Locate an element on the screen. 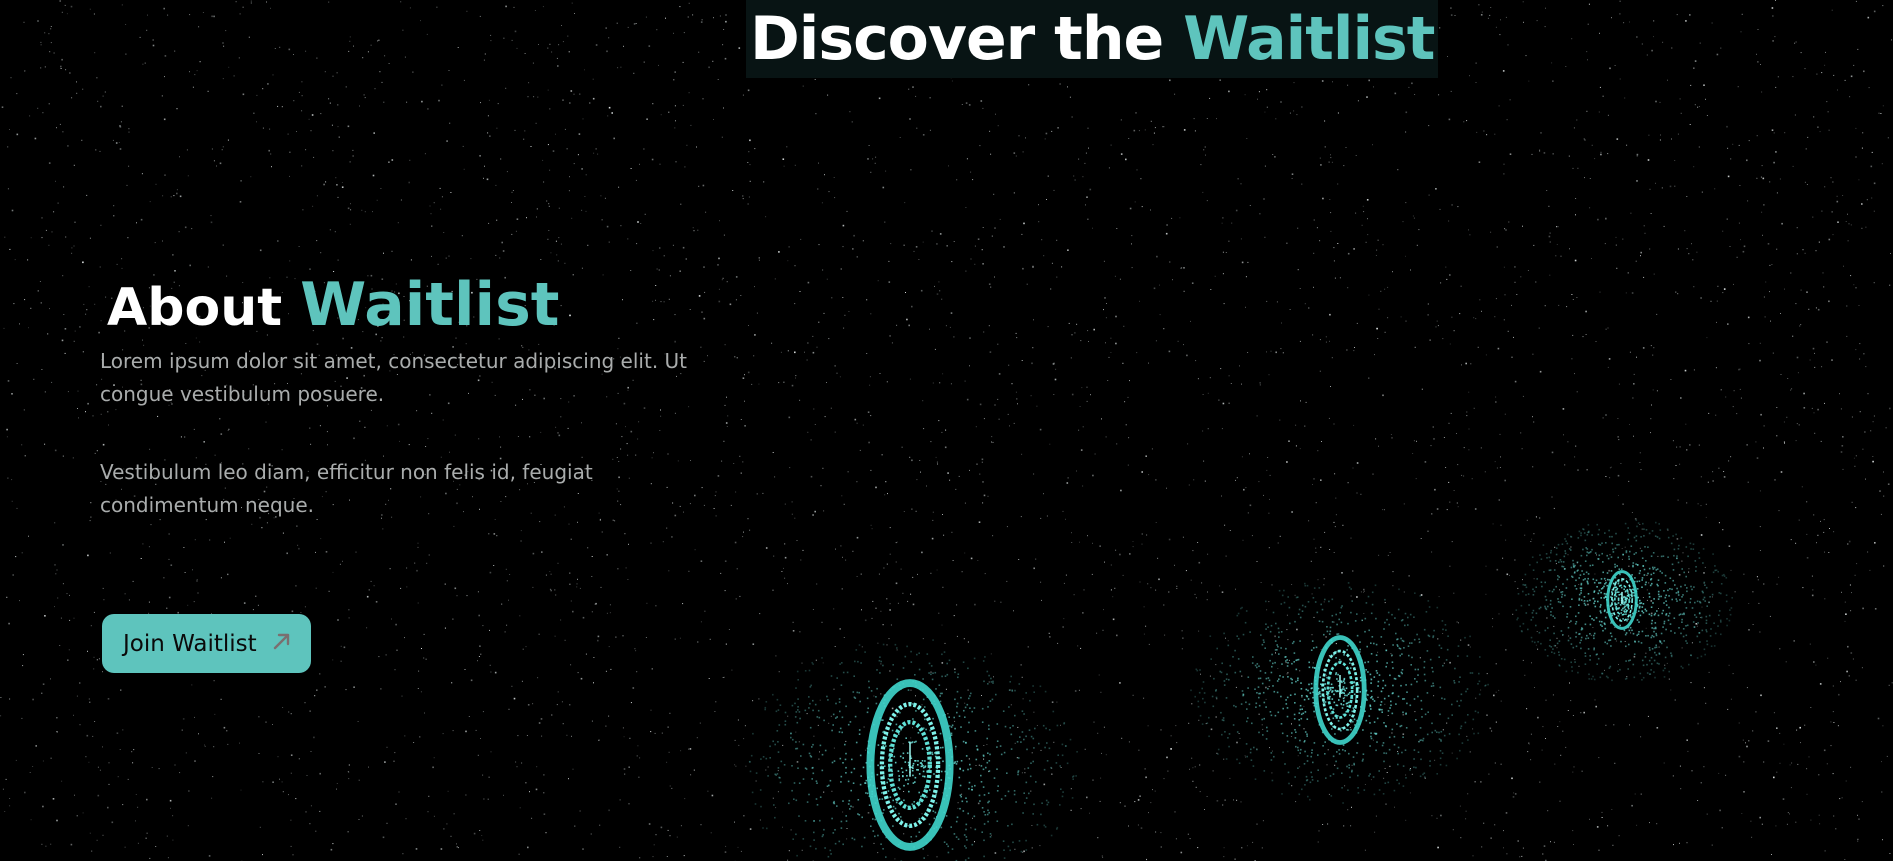 The width and height of the screenshot is (1893, 861). hero-title-accent: Waitlist is located at coordinates (1309, 39).